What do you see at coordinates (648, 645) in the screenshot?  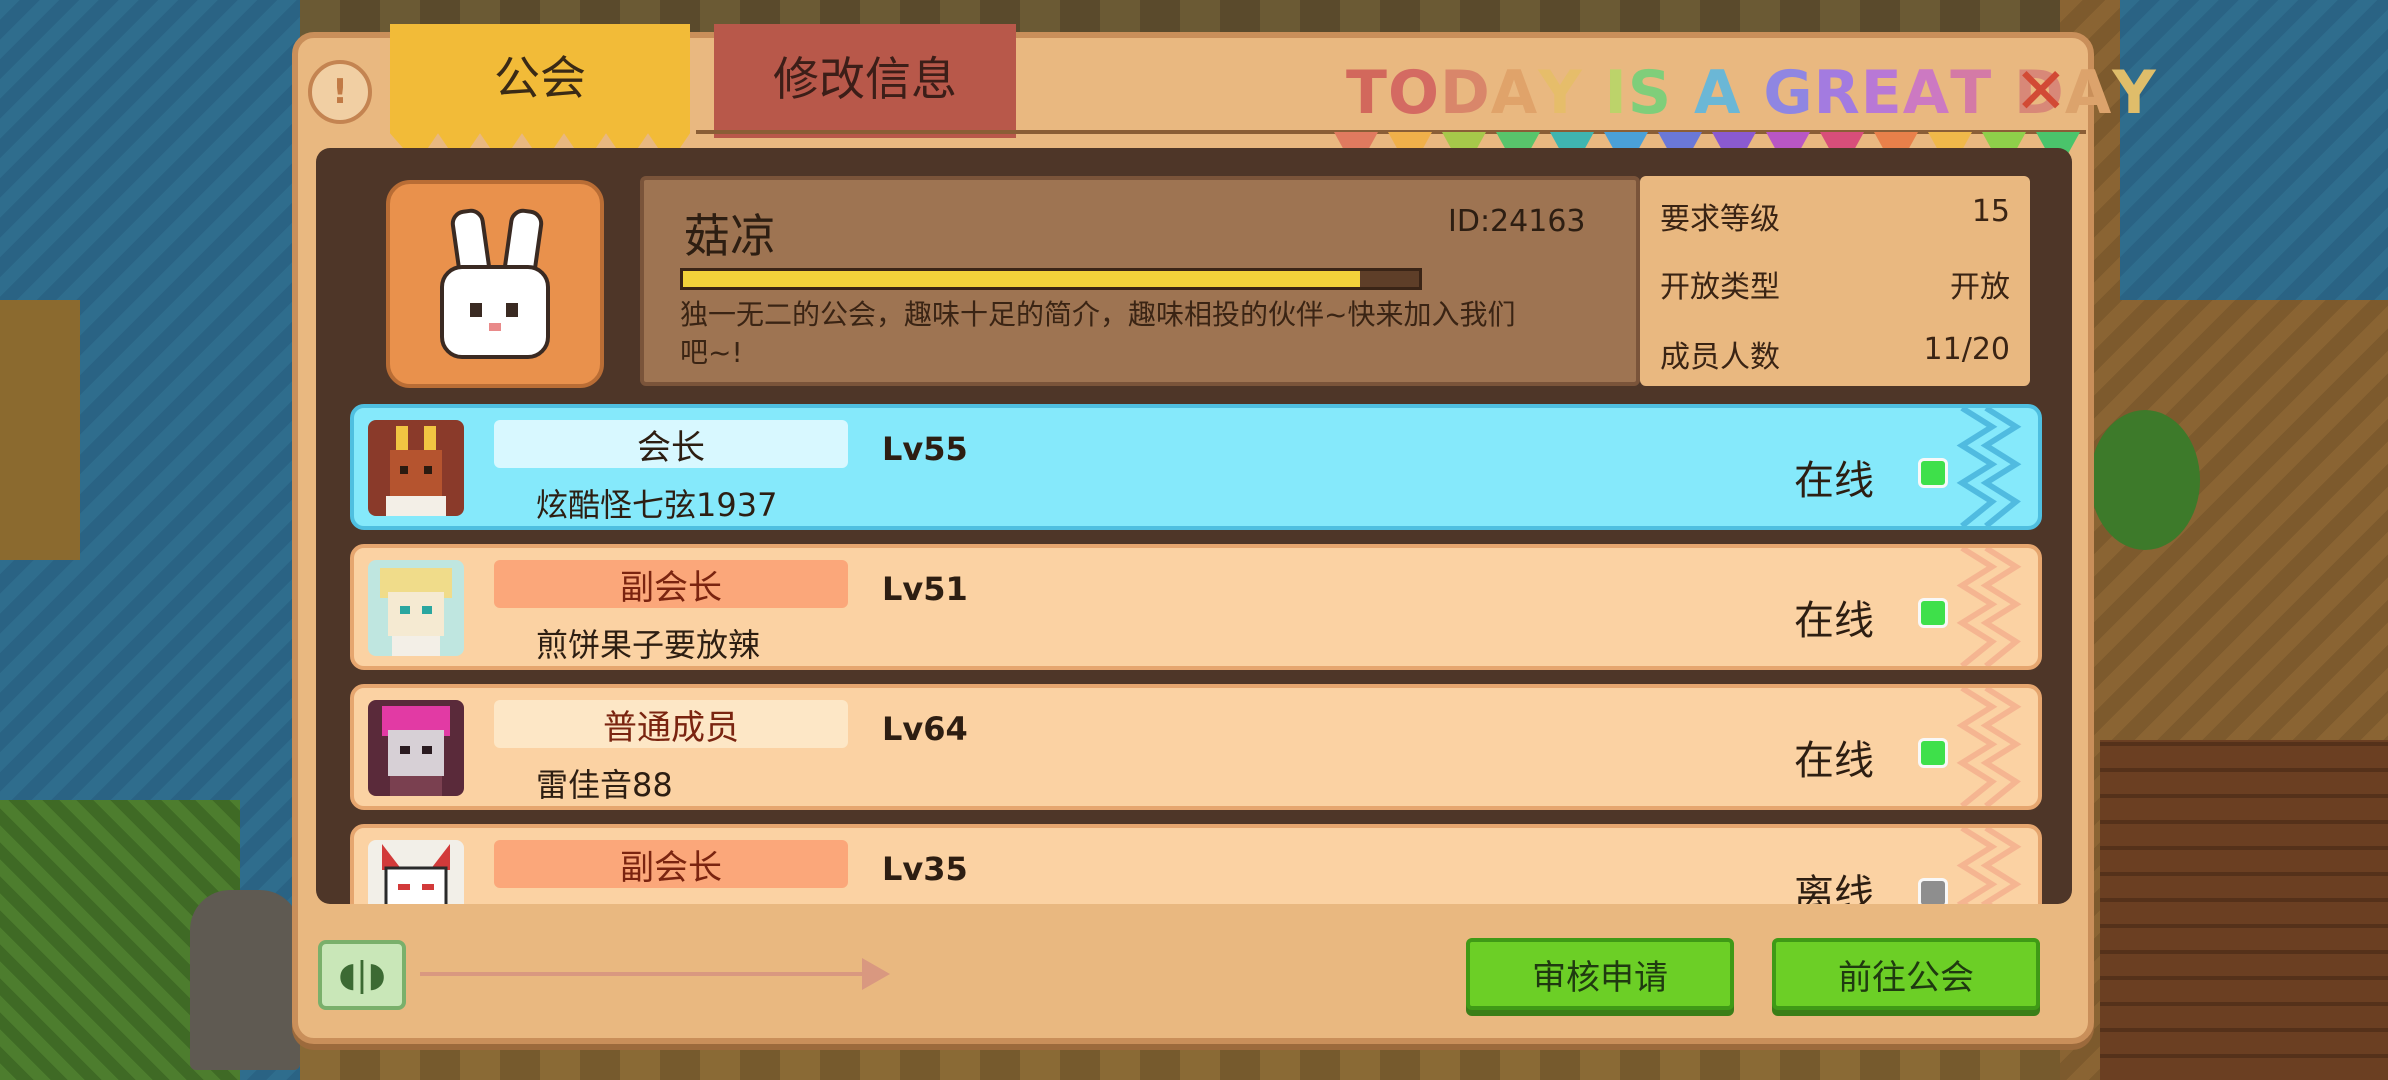 I see `member-name: 煎饼果子要放辣` at bounding box center [648, 645].